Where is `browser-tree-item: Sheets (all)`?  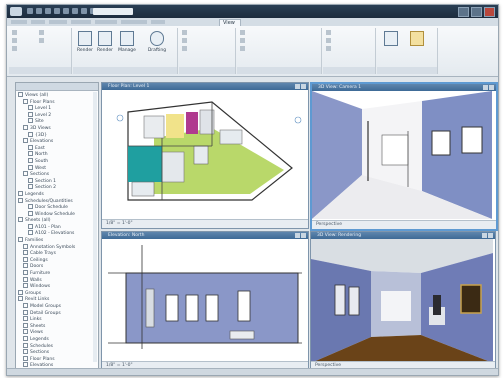 browser-tree-item: Sheets (all) is located at coordinates (57, 220).